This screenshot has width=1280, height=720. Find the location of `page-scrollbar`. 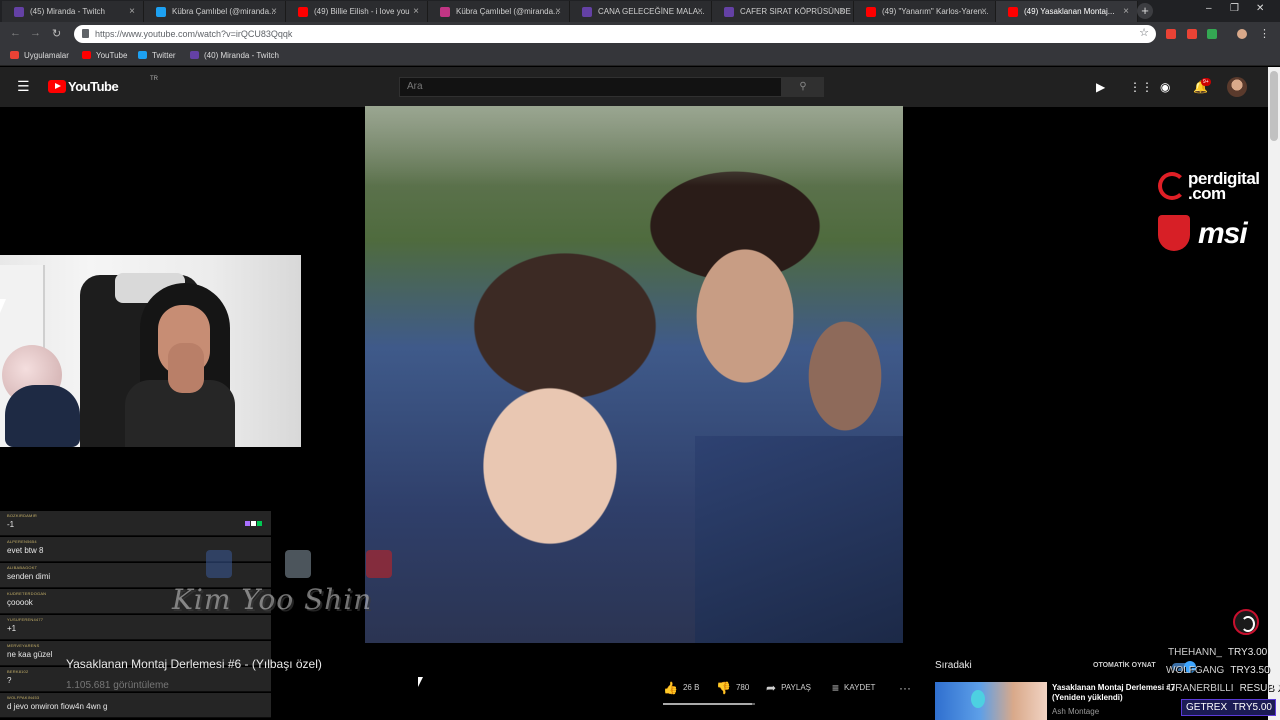

page-scrollbar is located at coordinates (1274, 393).